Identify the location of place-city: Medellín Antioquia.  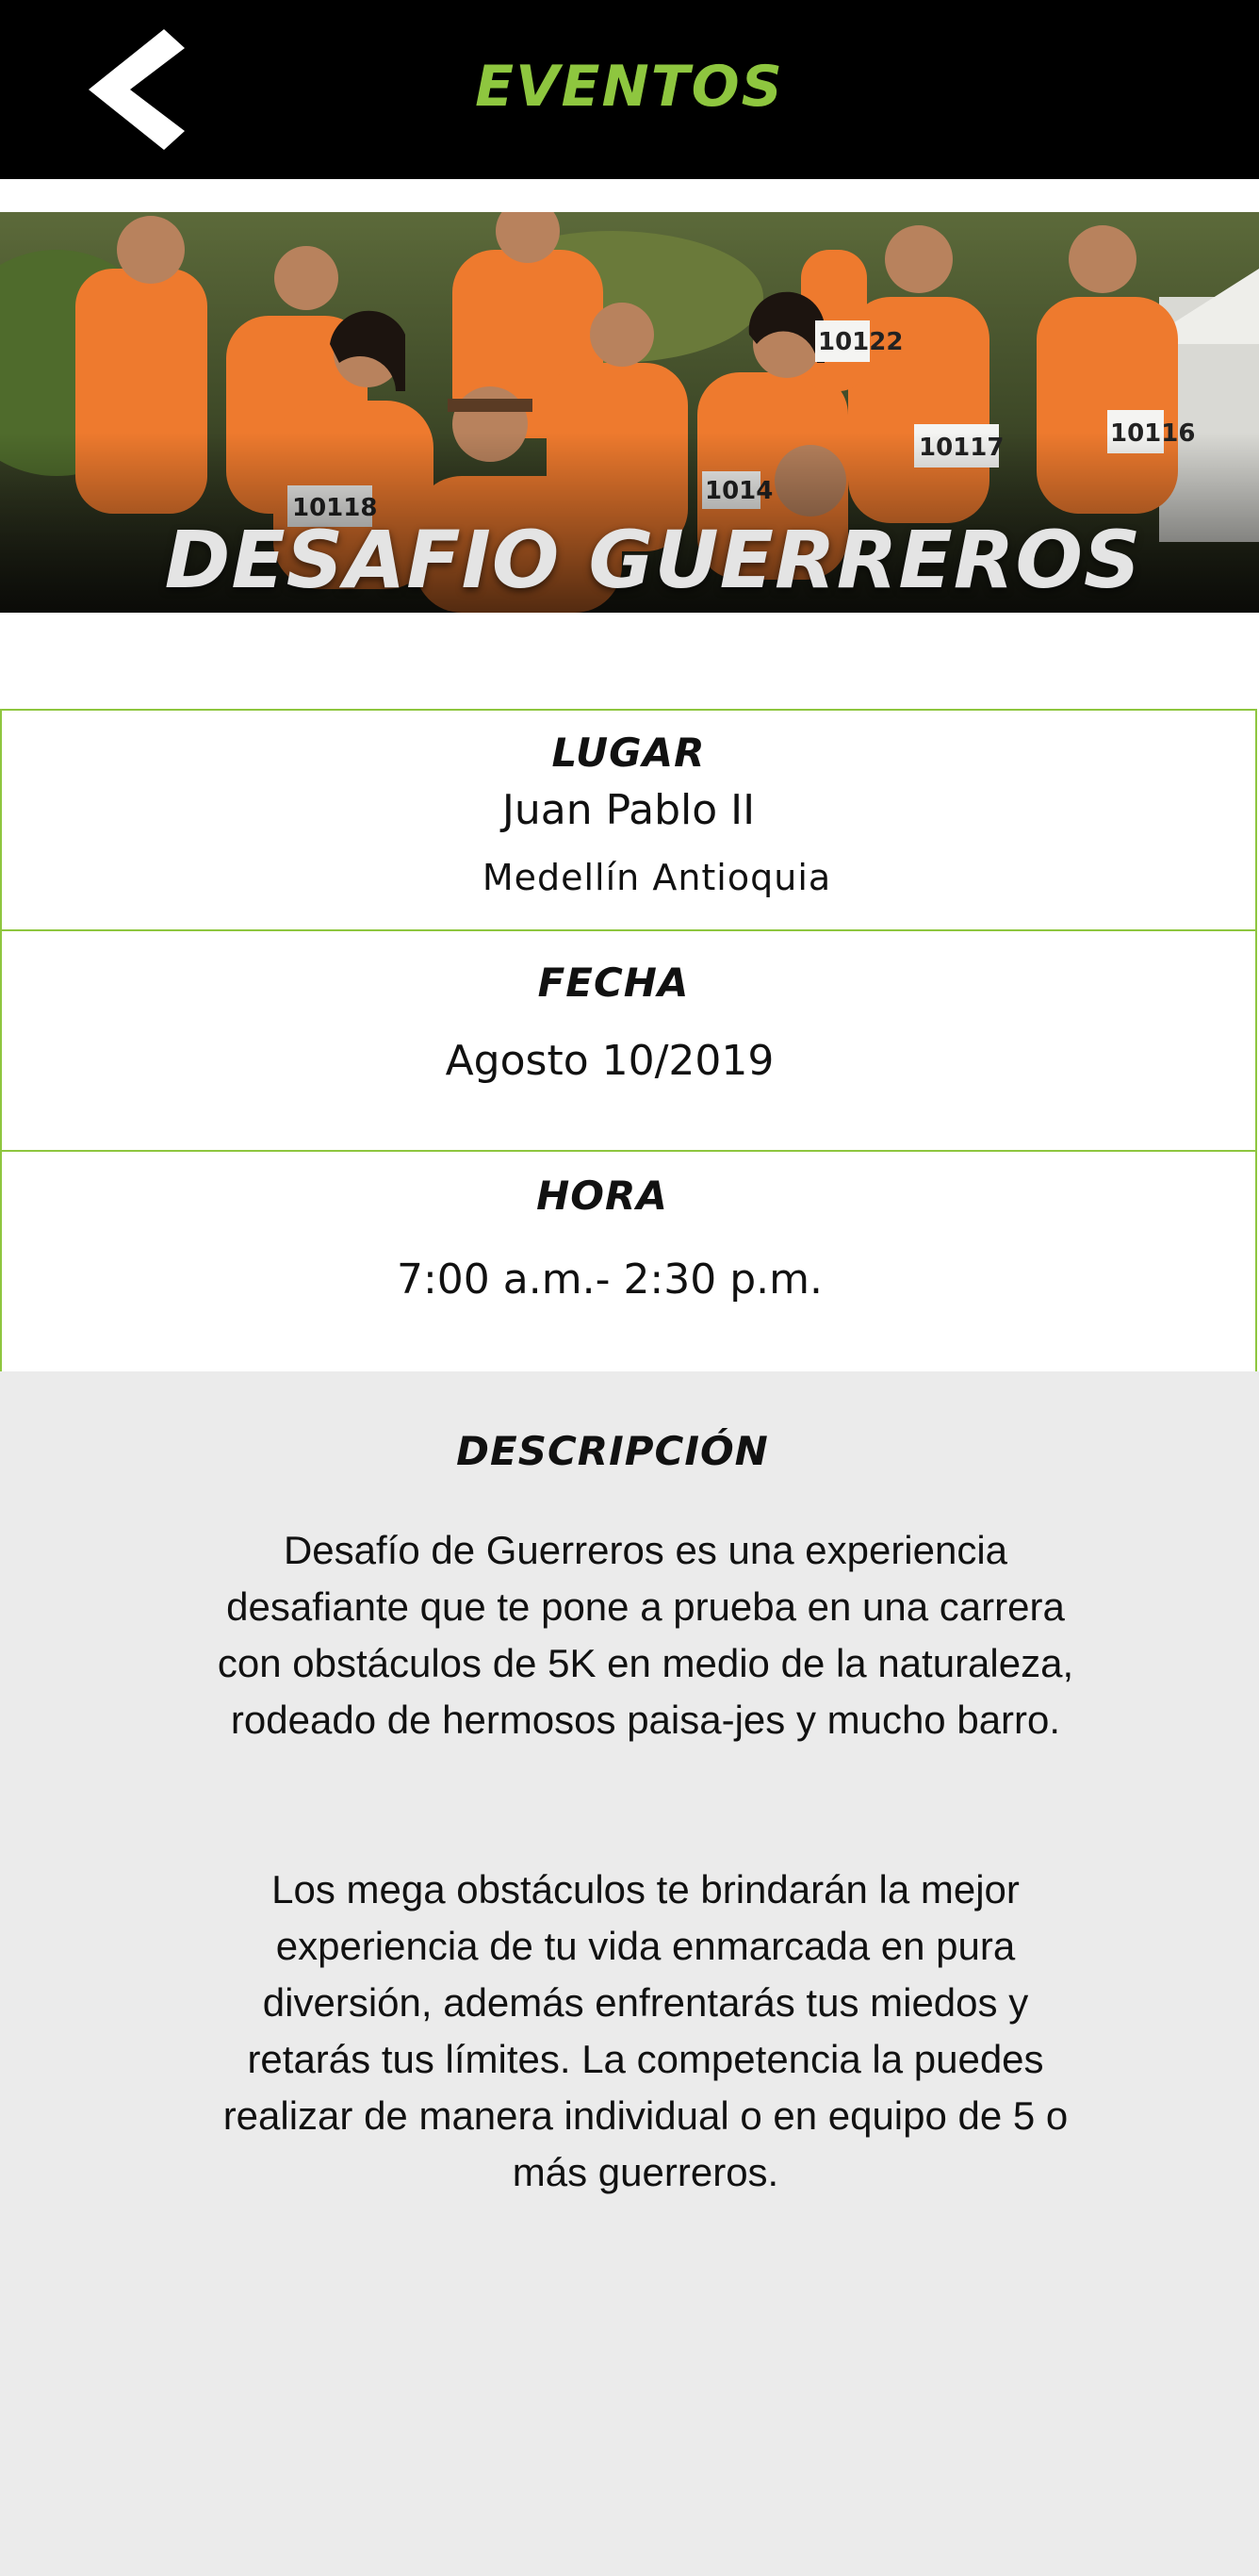
(657, 877).